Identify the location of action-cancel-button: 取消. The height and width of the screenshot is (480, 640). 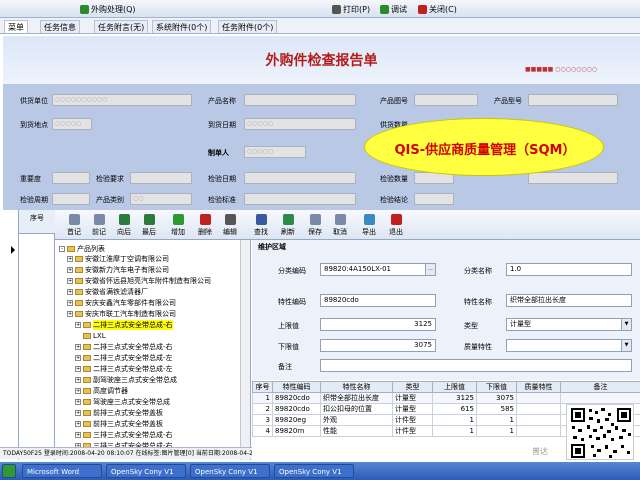
(340, 225).